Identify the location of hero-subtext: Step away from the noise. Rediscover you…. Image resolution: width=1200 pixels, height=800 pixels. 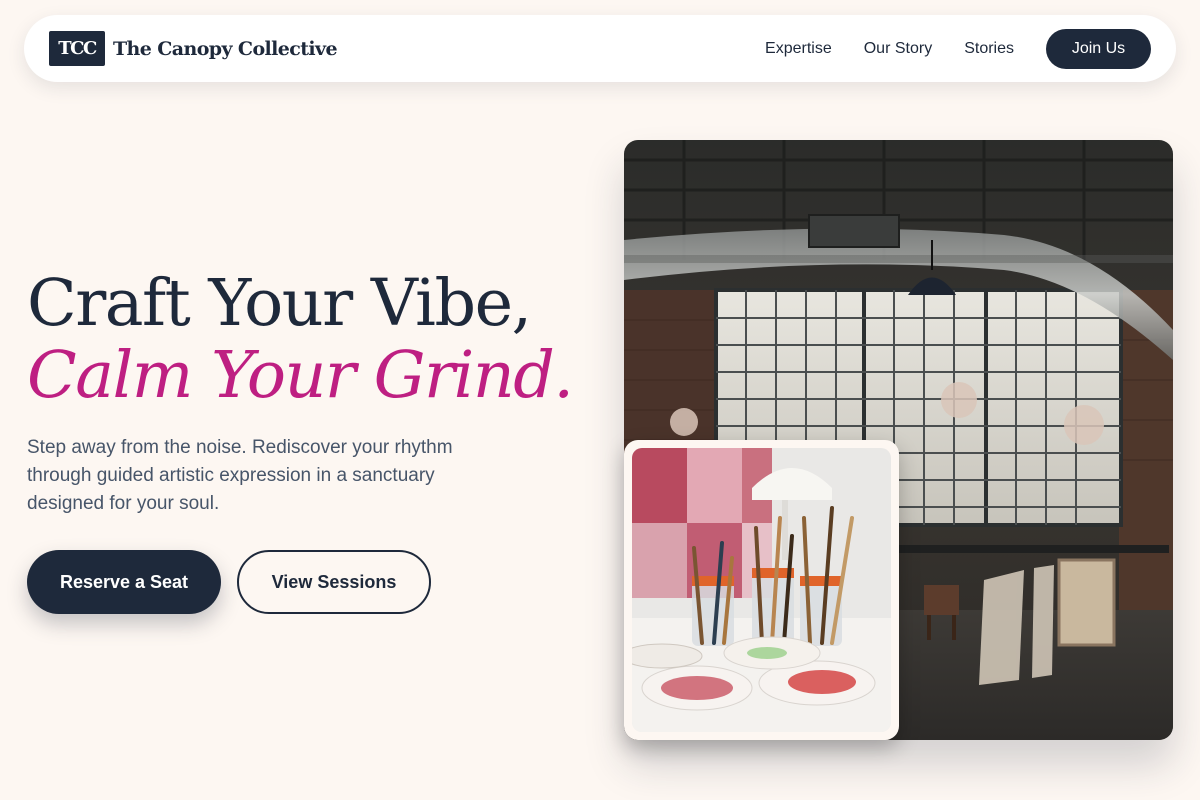
(240, 475).